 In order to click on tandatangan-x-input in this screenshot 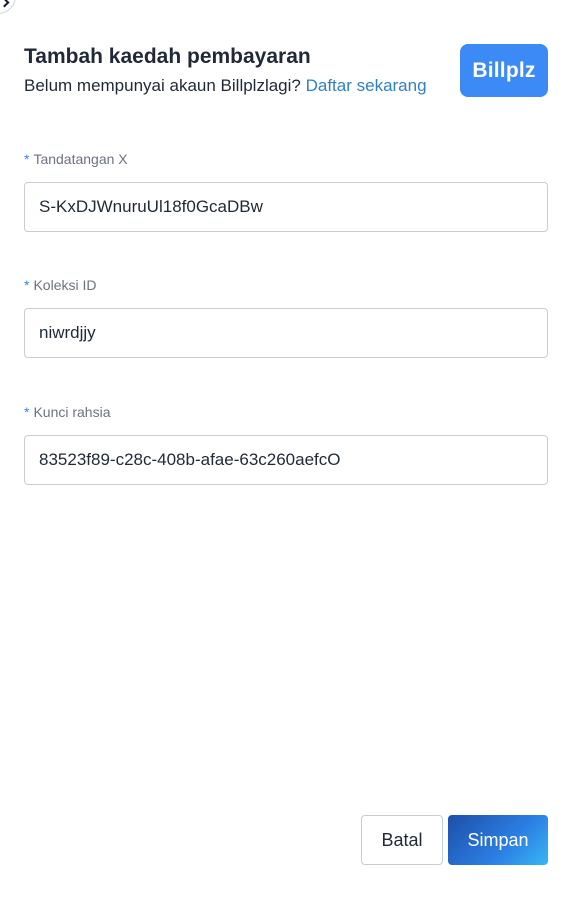, I will do `click(286, 207)`.